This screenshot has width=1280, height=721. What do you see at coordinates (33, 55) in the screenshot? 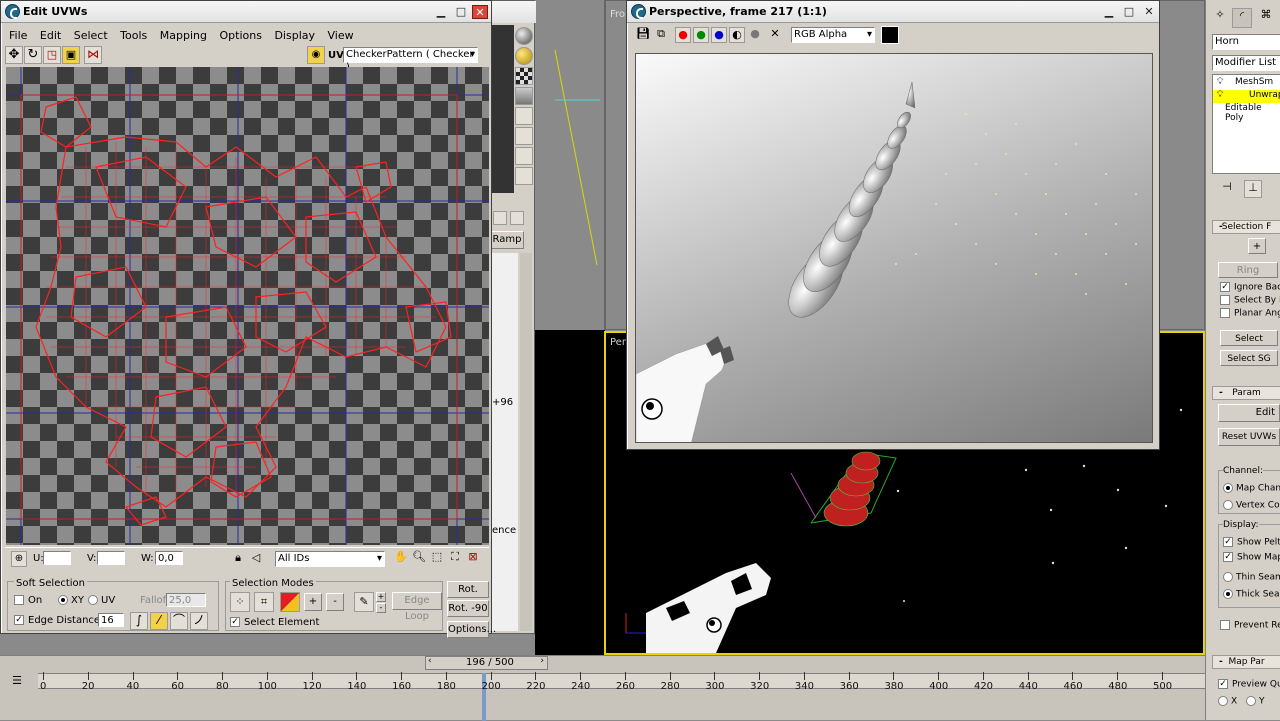
I see `rotate-icon: ↻` at bounding box center [33, 55].